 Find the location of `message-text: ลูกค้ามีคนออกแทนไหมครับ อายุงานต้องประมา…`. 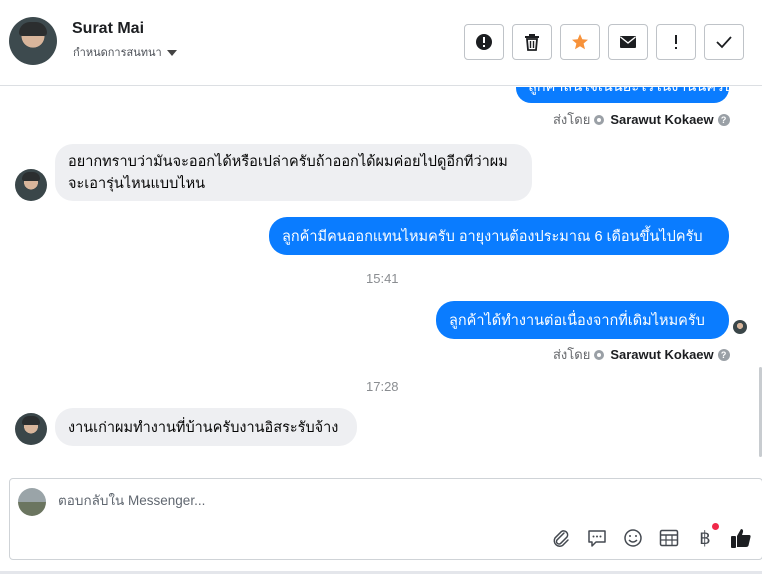

message-text: ลูกค้ามีคนออกแทนไหมครับ อายุงานต้องประมา… is located at coordinates (492, 237).